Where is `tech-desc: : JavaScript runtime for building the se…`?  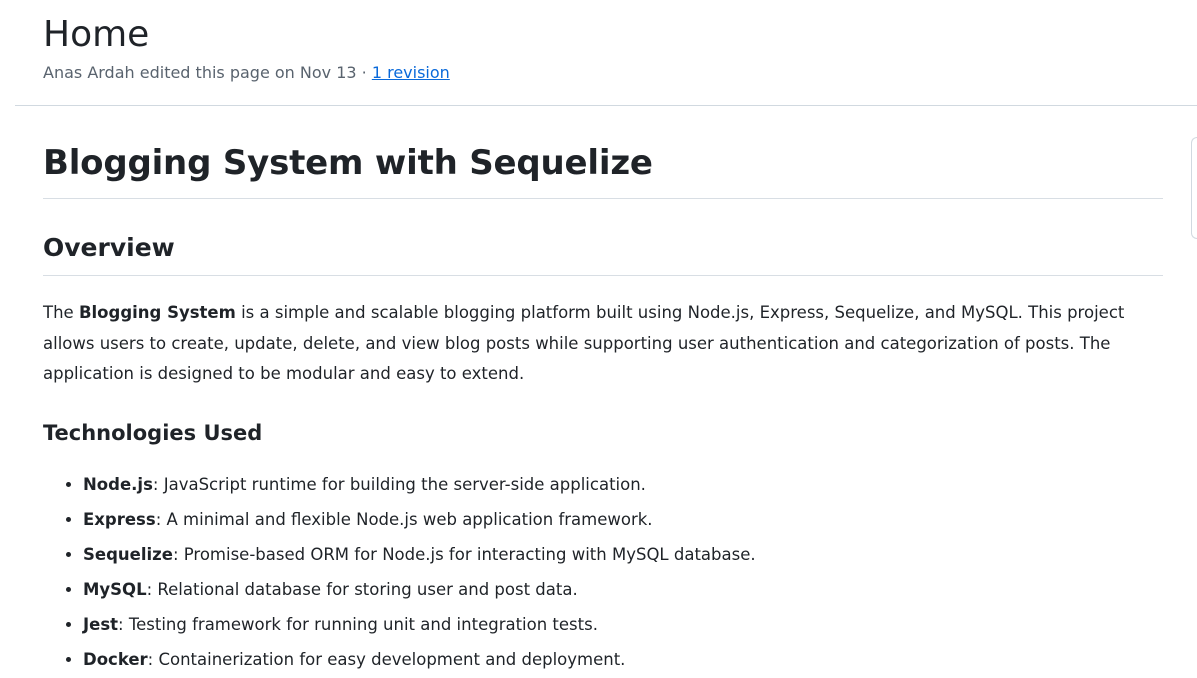
tech-desc: : JavaScript runtime for building the se… is located at coordinates (399, 484).